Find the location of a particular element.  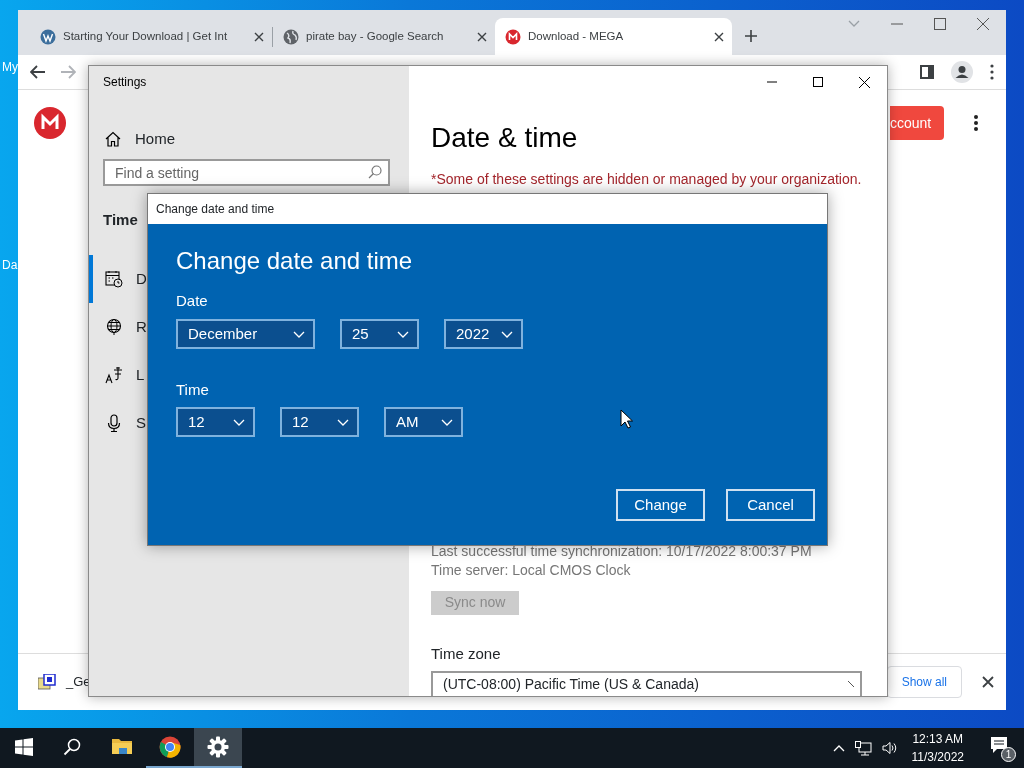

page-title: Date & time is located at coordinates (505, 138).